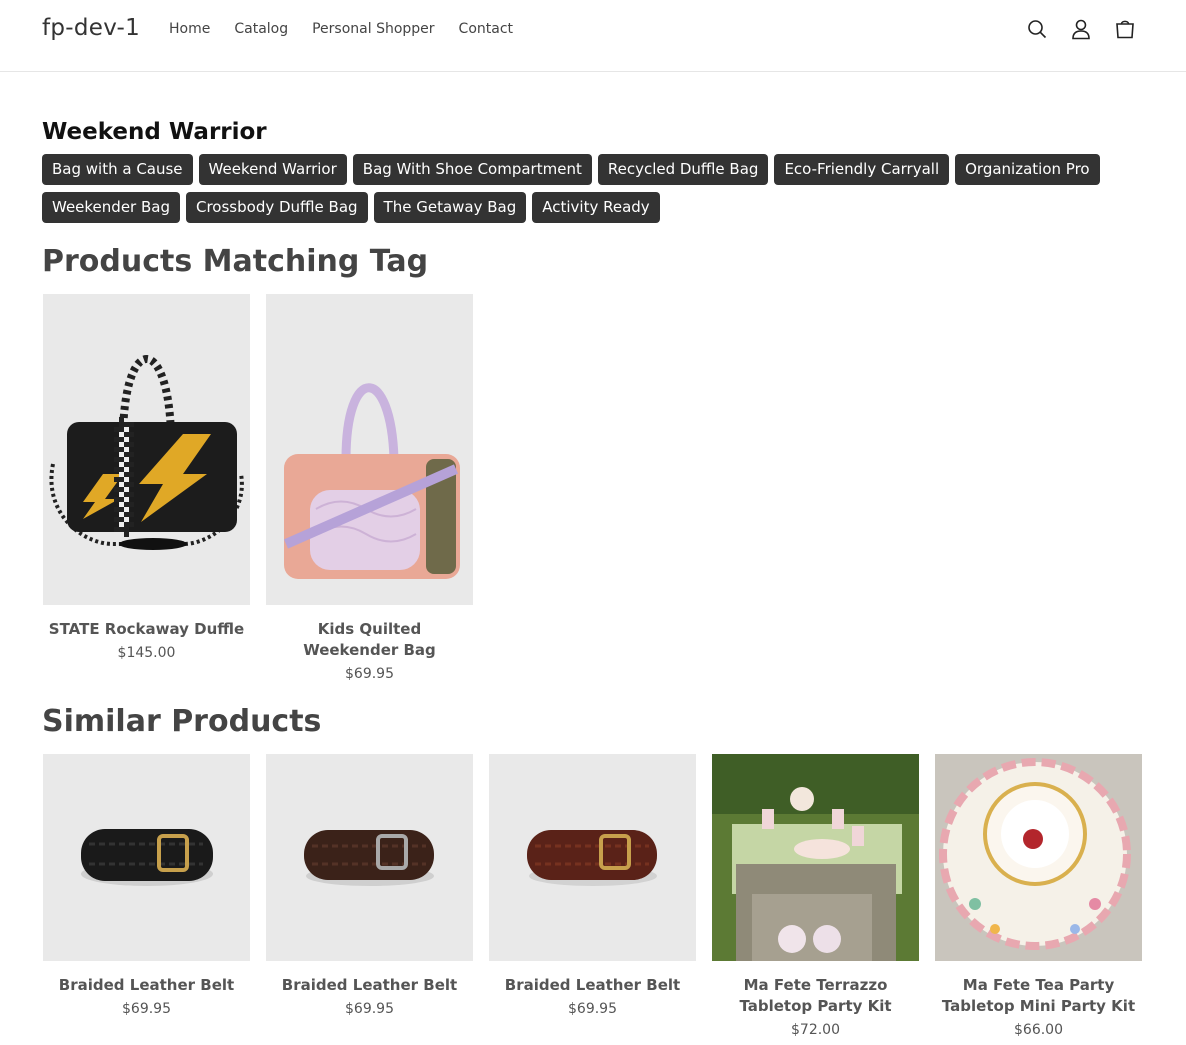 The height and width of the screenshot is (1045, 1186). I want to click on tag-pill: Weekender Bag, so click(111, 207).